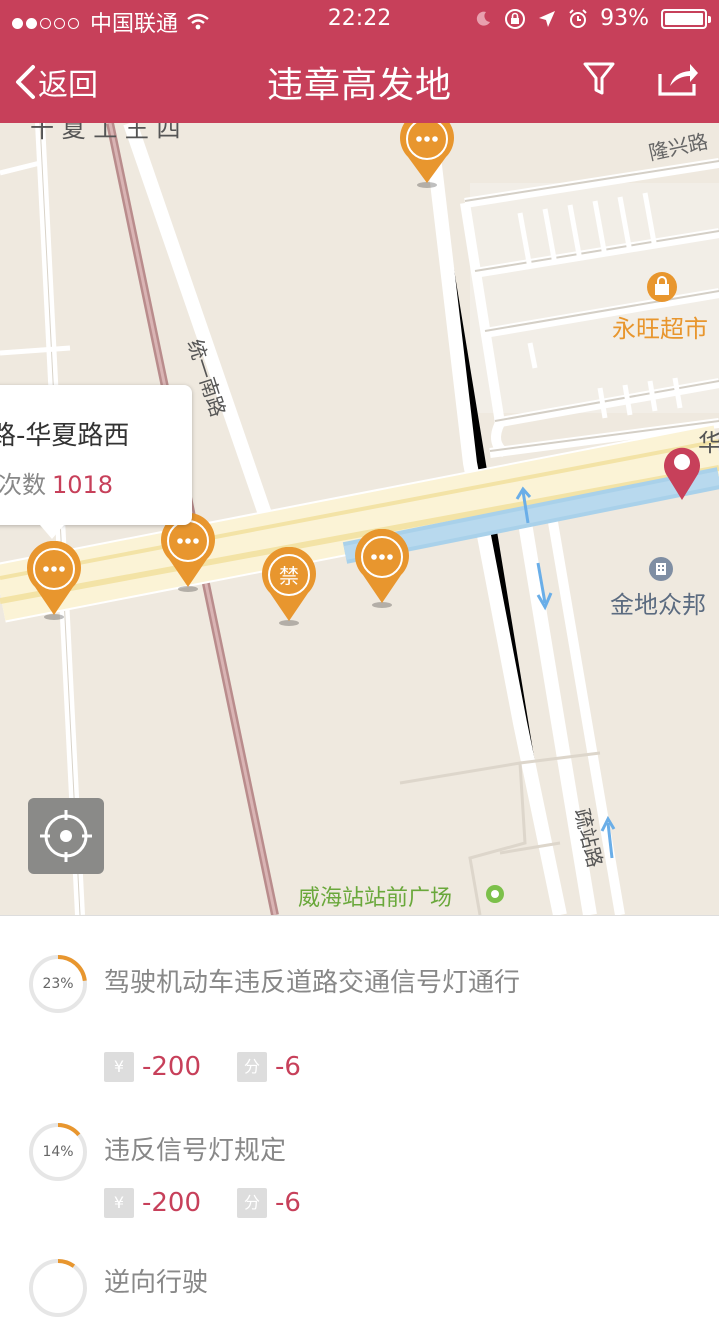 Image resolution: width=719 pixels, height=1322 pixels. What do you see at coordinates (682, 471) in the screenshot?
I see `current-location-pin-icon` at bounding box center [682, 471].